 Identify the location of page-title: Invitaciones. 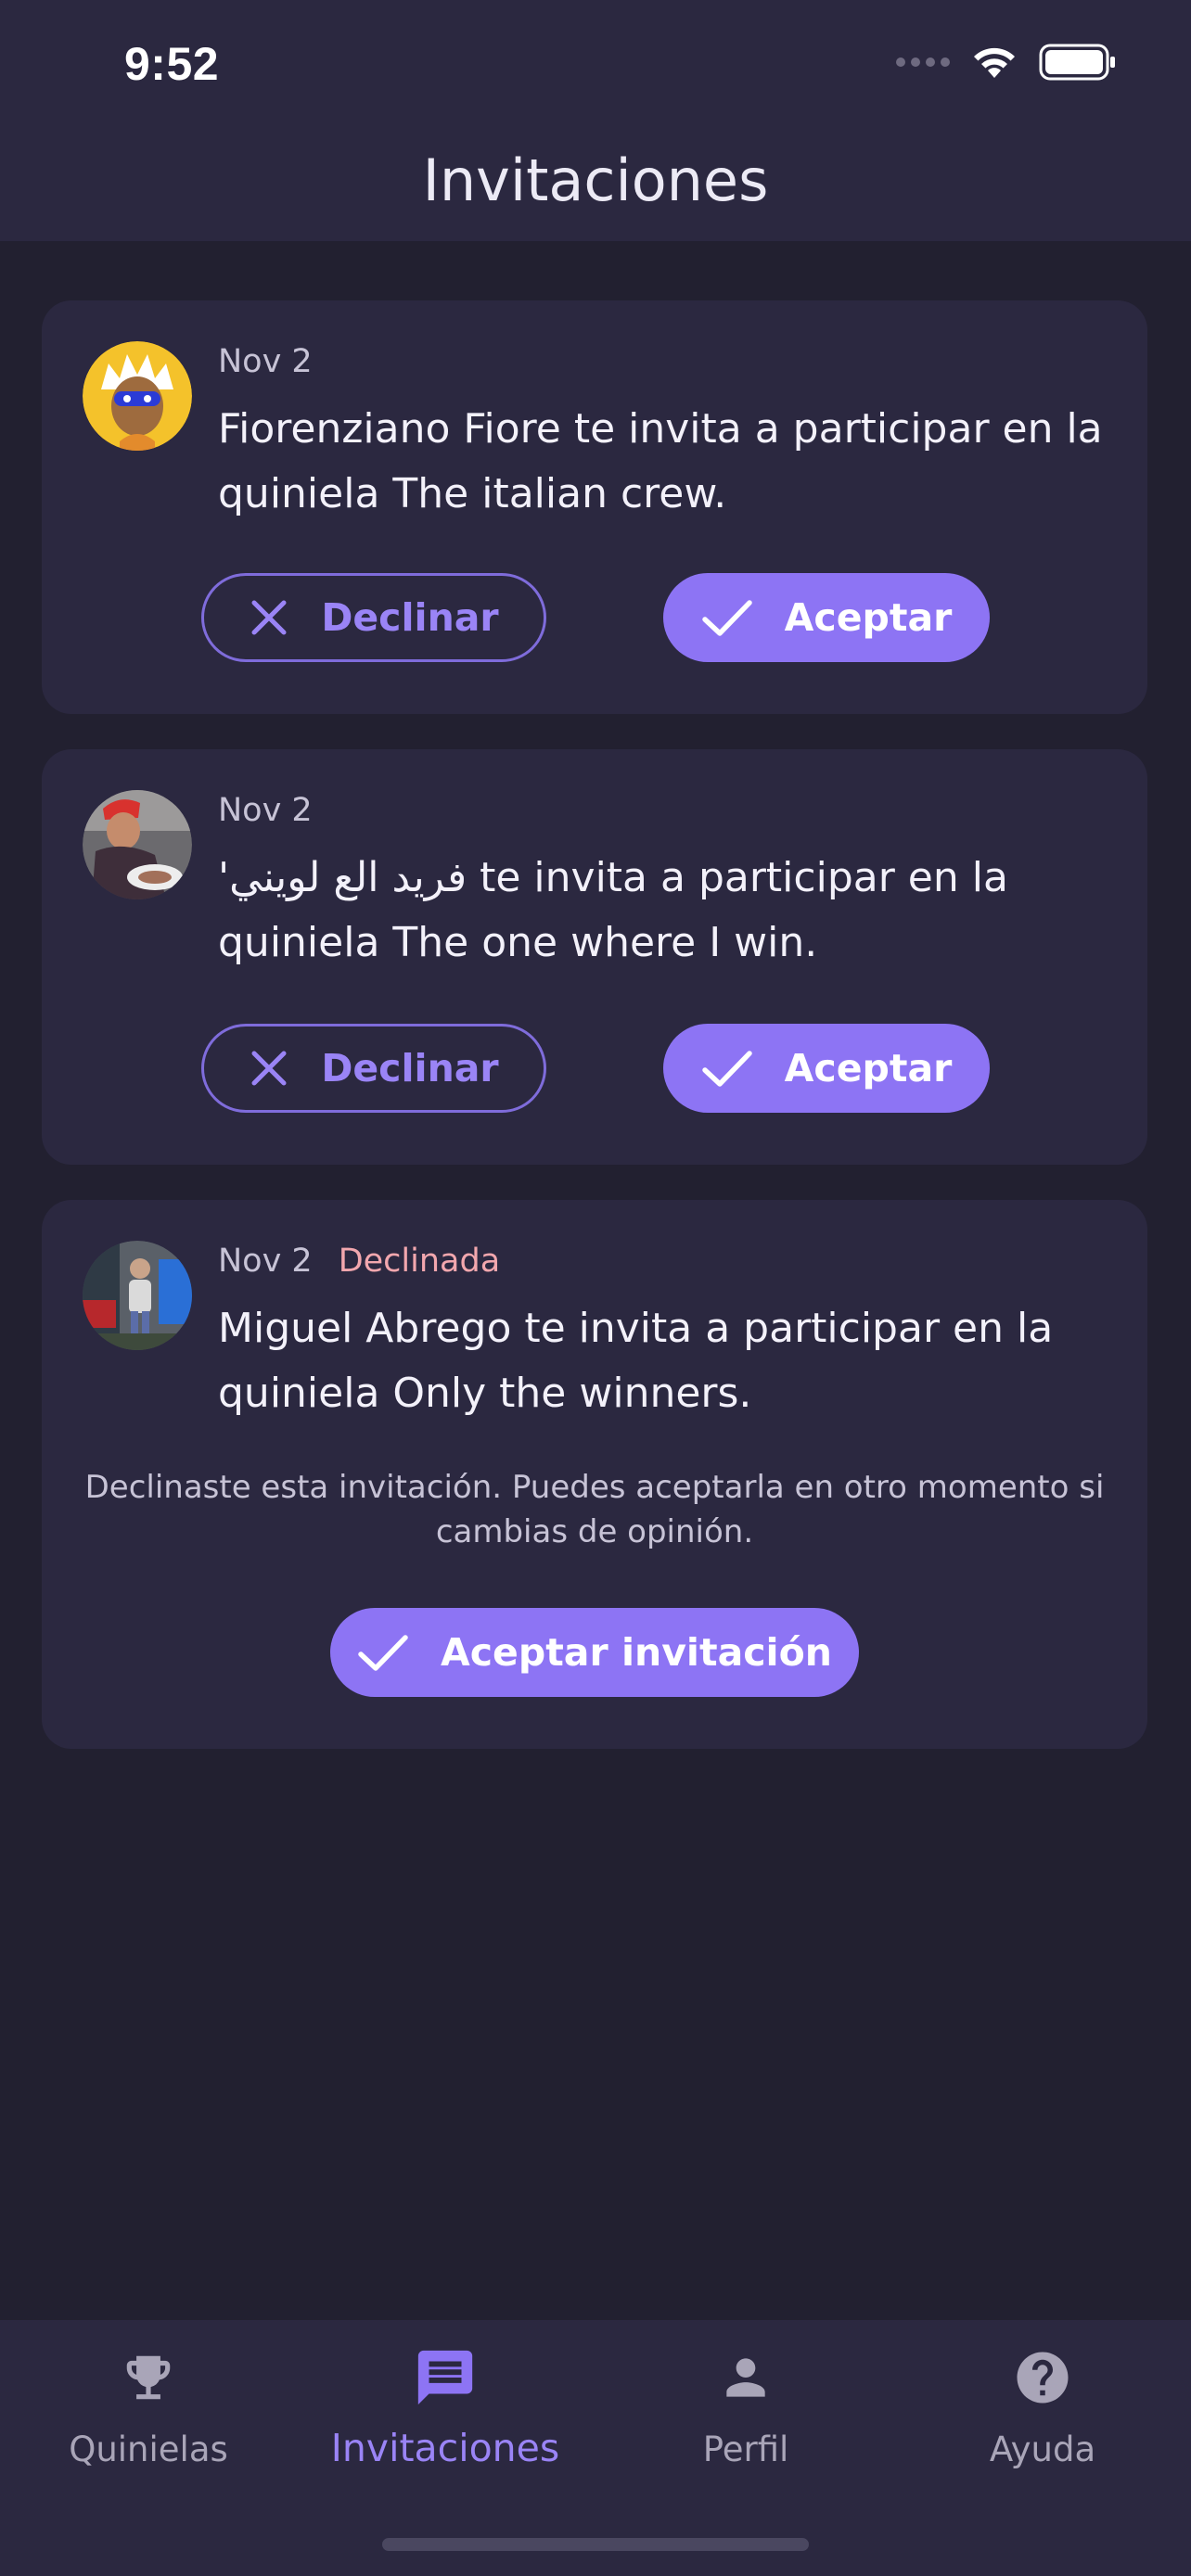
(595, 181).